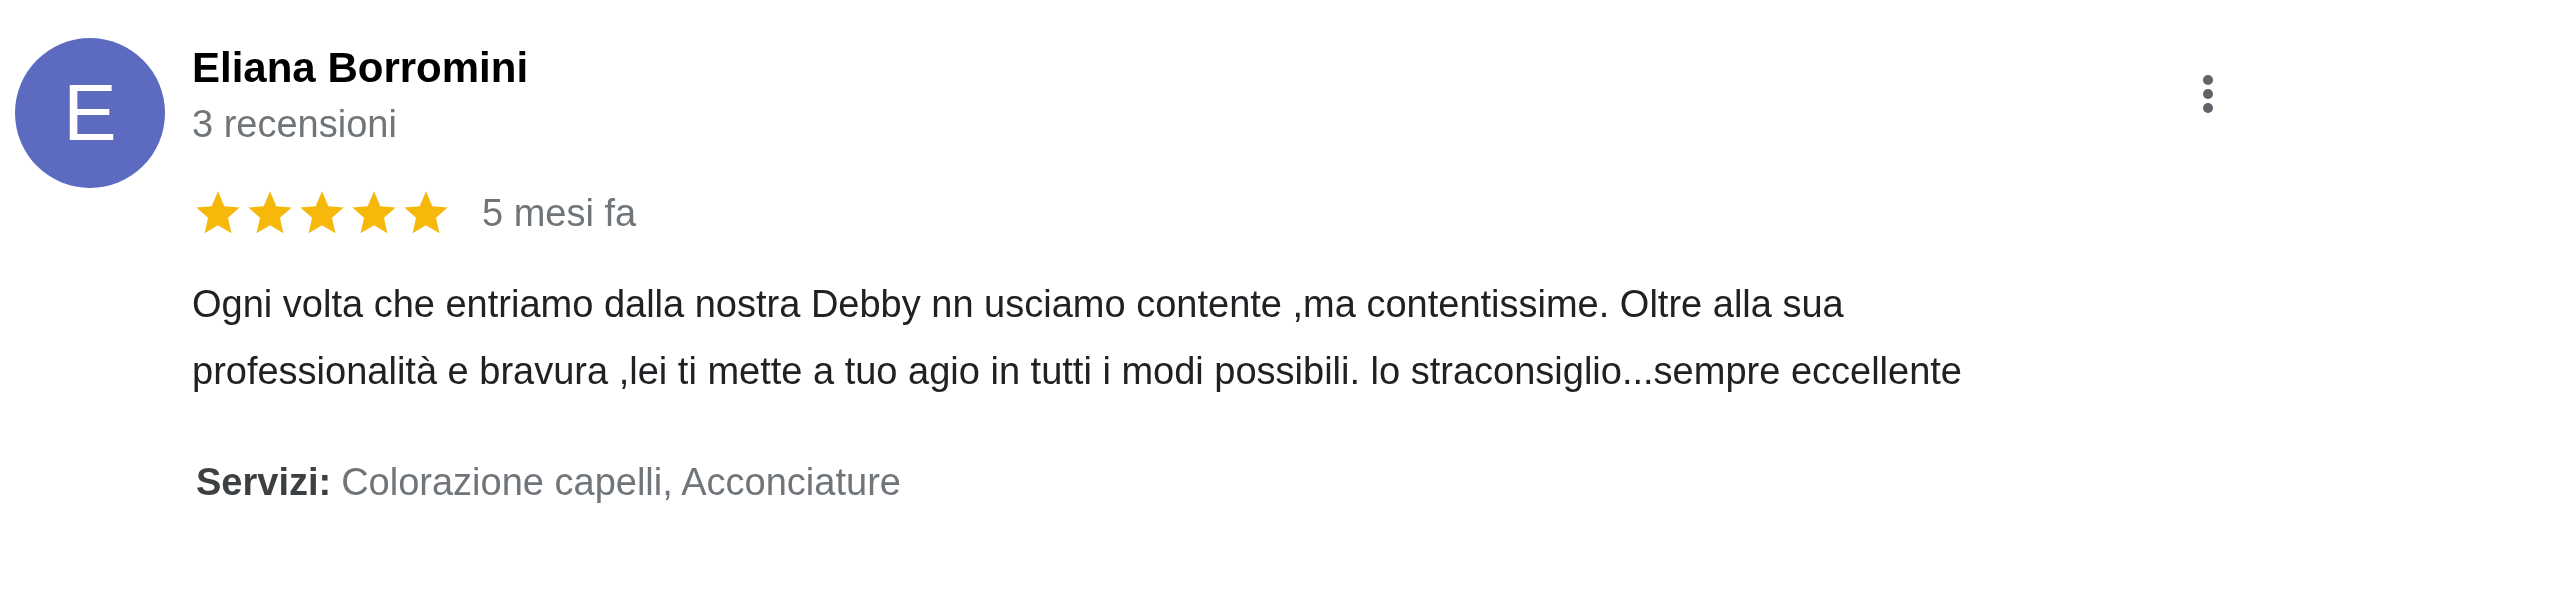 Image resolution: width=2567 pixels, height=600 pixels. I want to click on review-date: 5 mesi fa, so click(559, 213).